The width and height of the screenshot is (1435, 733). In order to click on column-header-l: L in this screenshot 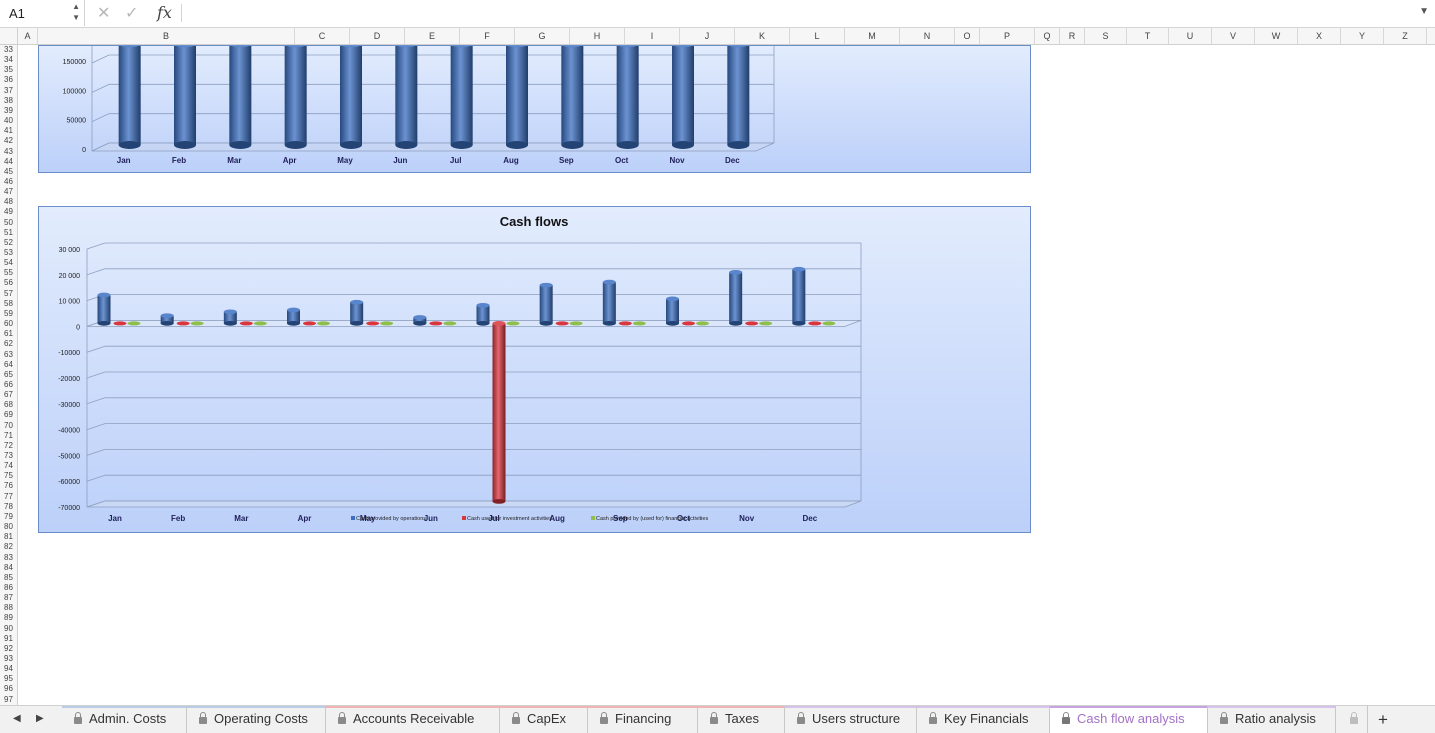, I will do `click(817, 36)`.